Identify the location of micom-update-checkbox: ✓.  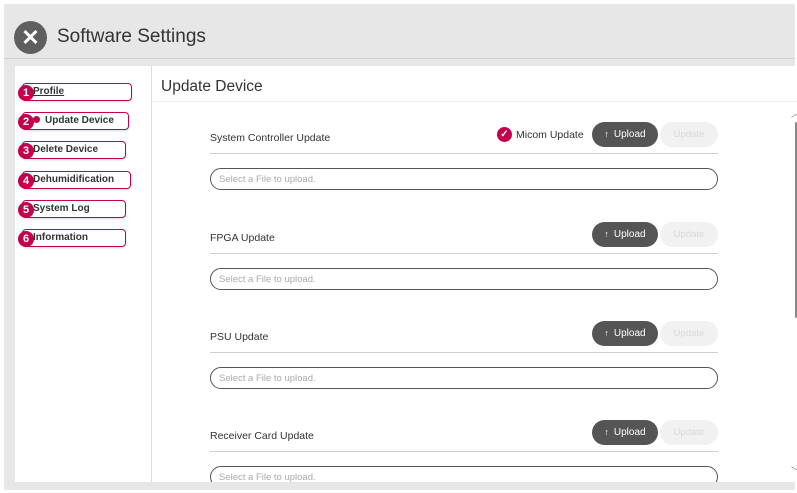
(504, 134).